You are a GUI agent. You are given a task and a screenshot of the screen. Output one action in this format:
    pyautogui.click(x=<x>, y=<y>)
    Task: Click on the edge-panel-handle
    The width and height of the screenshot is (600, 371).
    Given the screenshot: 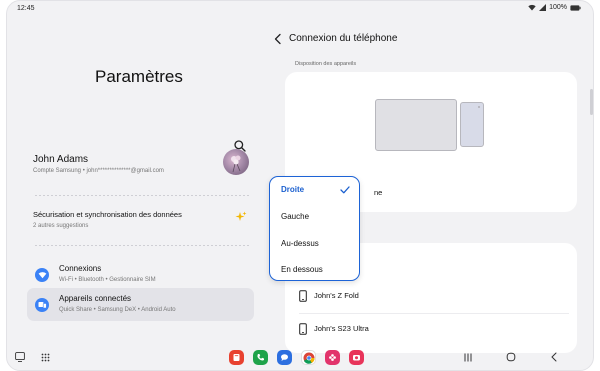 What is the action you would take?
    pyautogui.click(x=591, y=102)
    